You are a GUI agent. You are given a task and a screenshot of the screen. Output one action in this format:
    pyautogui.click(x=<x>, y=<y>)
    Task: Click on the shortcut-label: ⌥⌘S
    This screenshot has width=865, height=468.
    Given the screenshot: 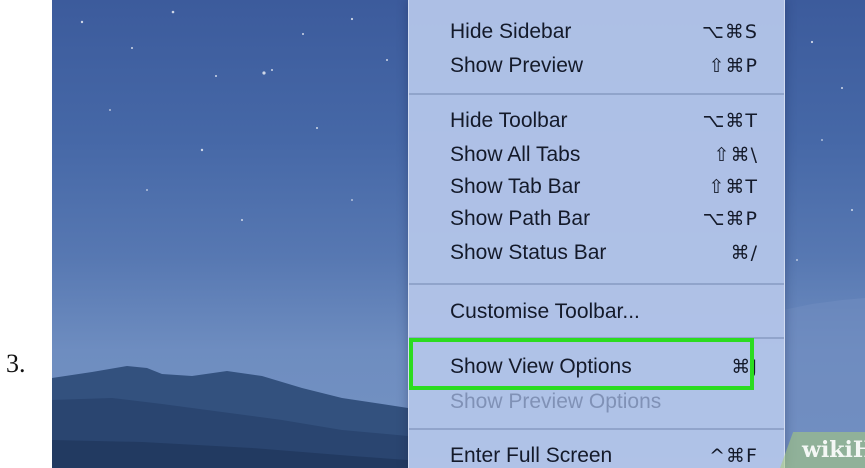 What is the action you would take?
    pyautogui.click(x=730, y=32)
    